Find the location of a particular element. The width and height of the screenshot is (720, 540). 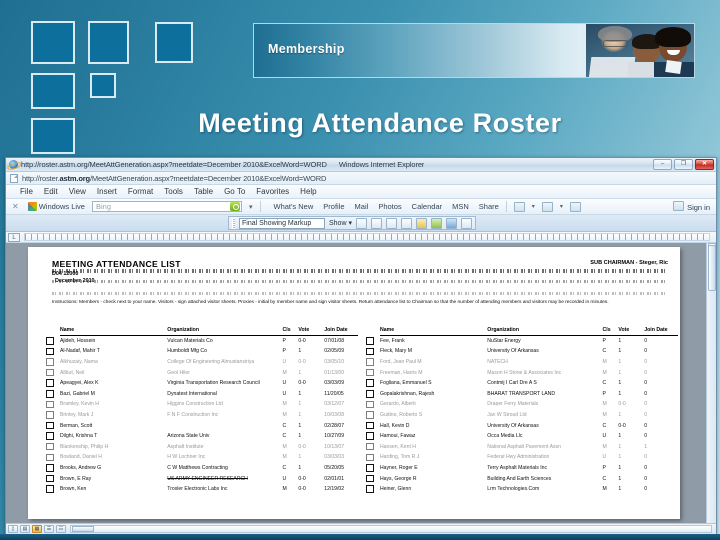

hscrollbar-thumb is located at coordinates (83, 529).